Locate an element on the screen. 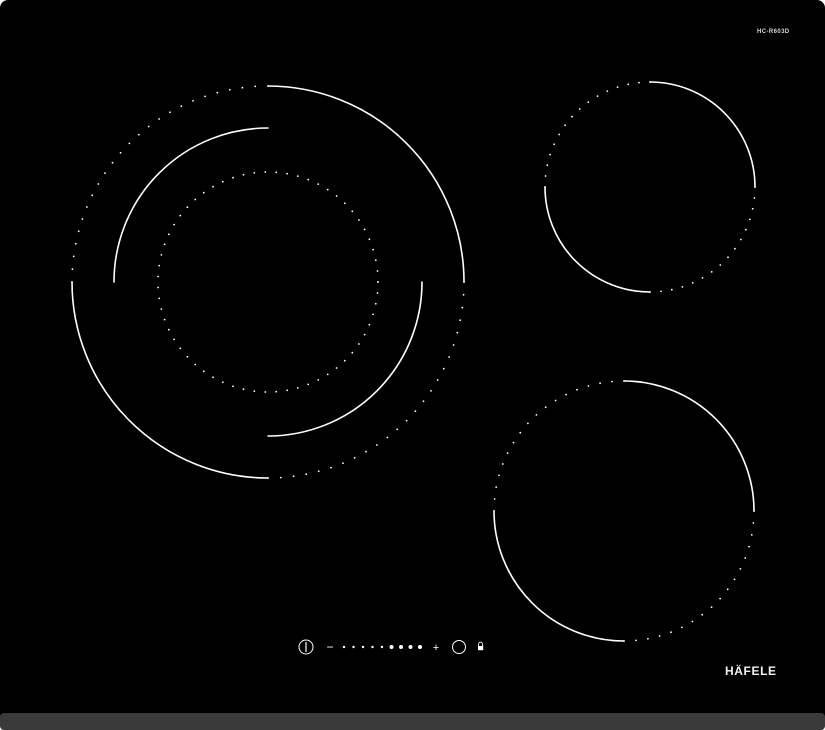 This screenshot has height=730, width=825. bottom-frame is located at coordinates (412, 721).